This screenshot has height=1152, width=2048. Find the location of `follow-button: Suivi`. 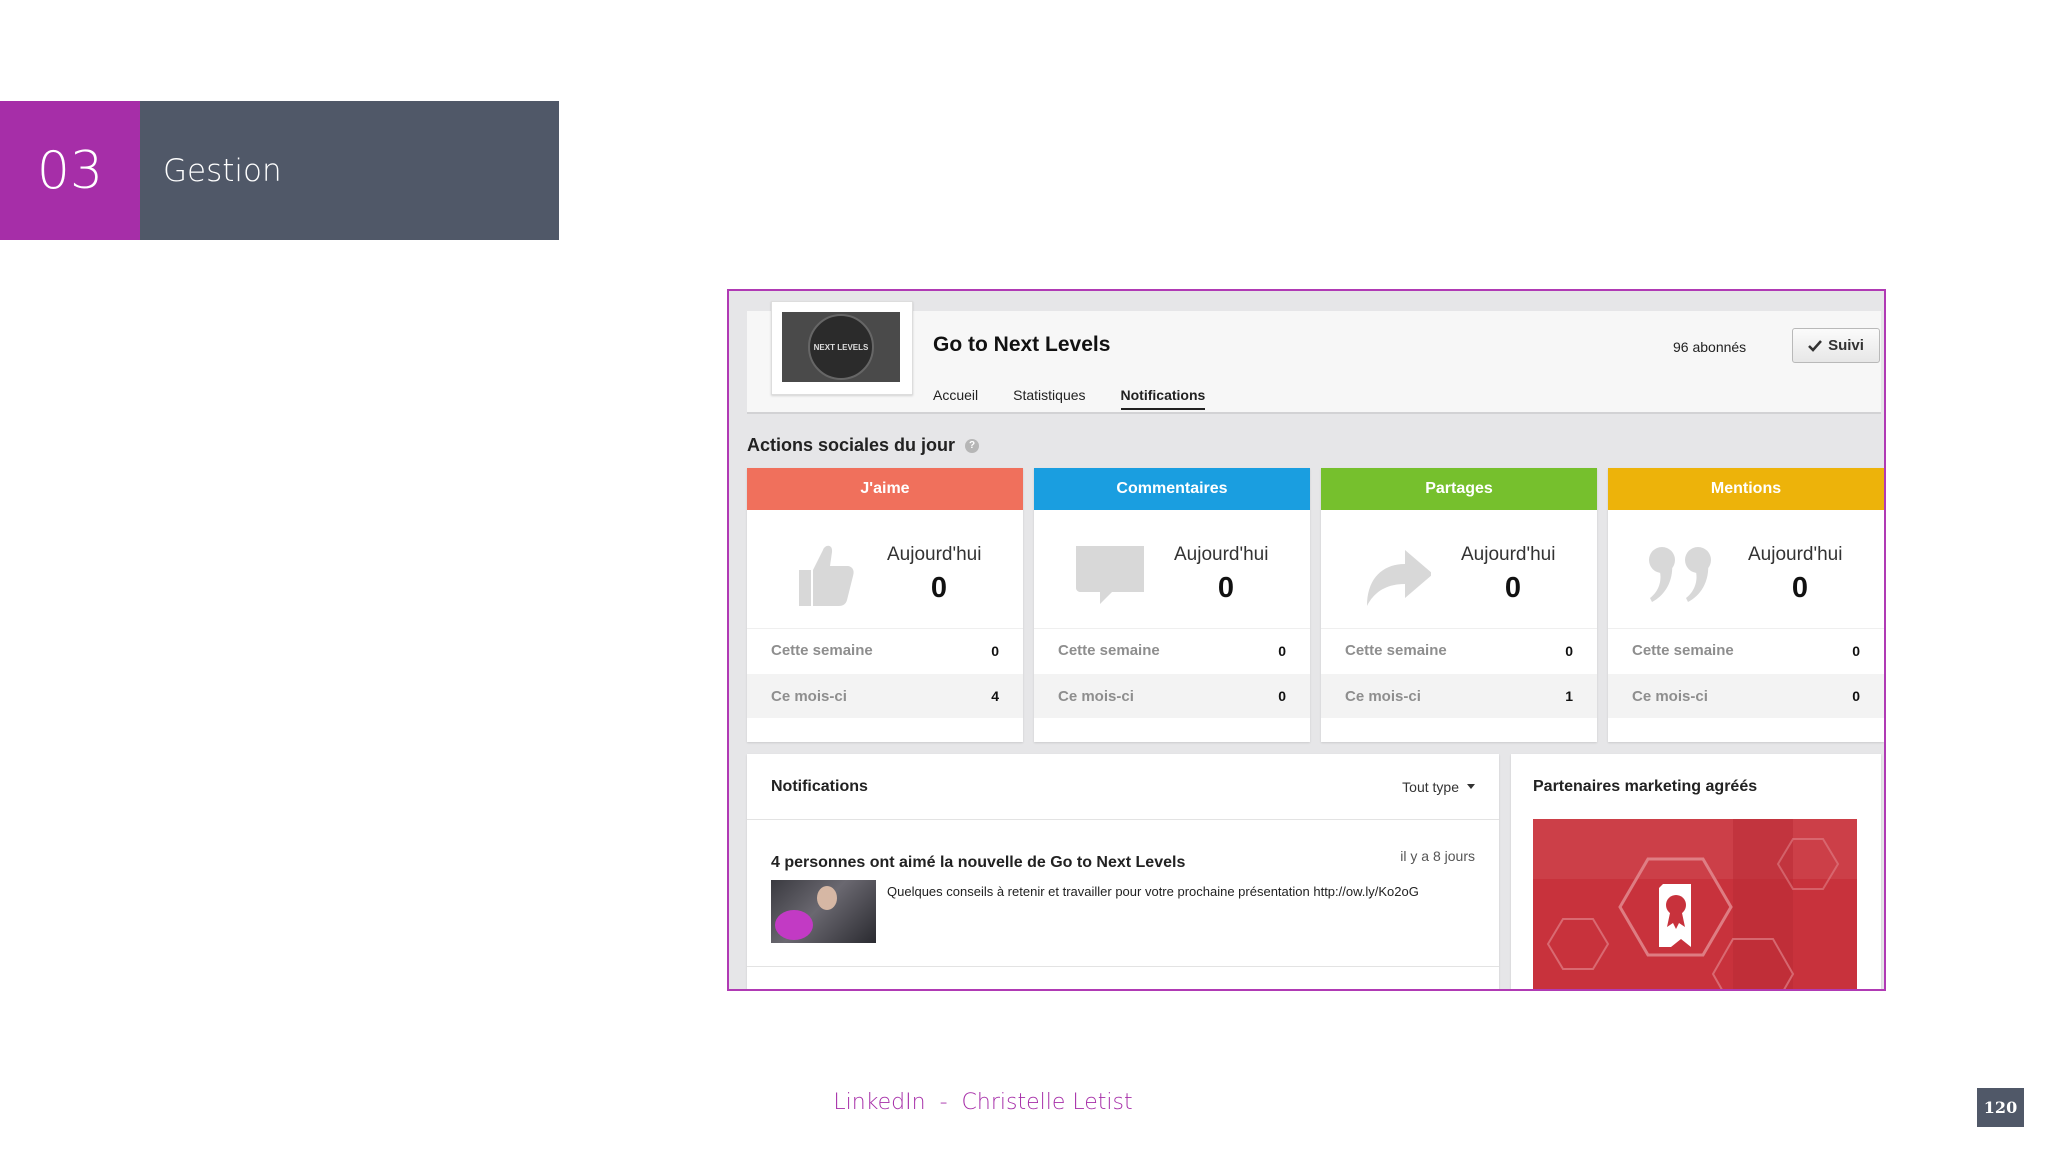

follow-button: Suivi is located at coordinates (1836, 345).